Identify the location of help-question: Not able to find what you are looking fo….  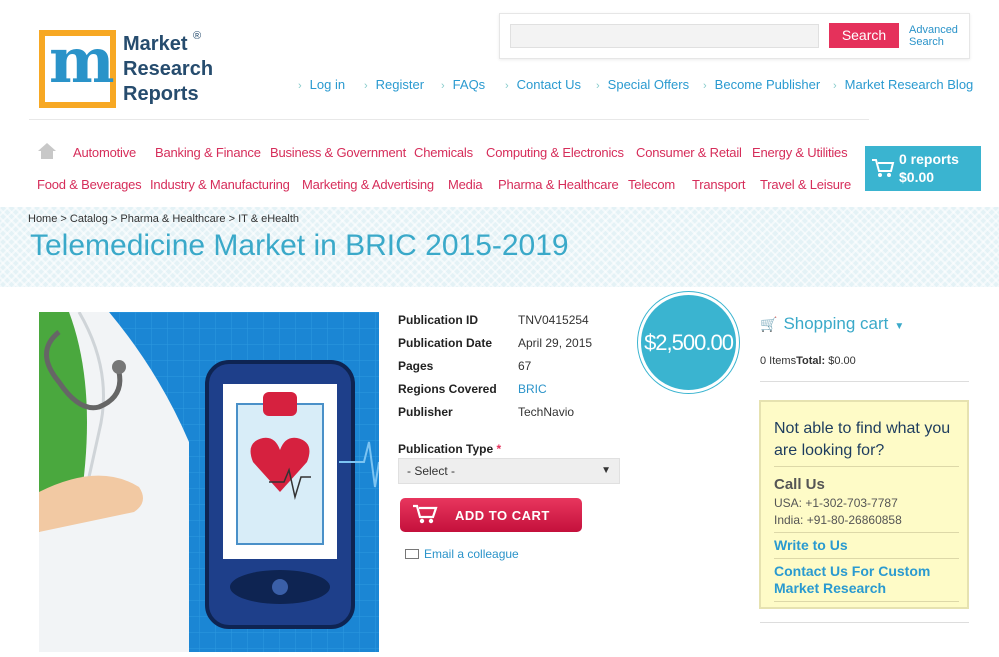
(862, 439).